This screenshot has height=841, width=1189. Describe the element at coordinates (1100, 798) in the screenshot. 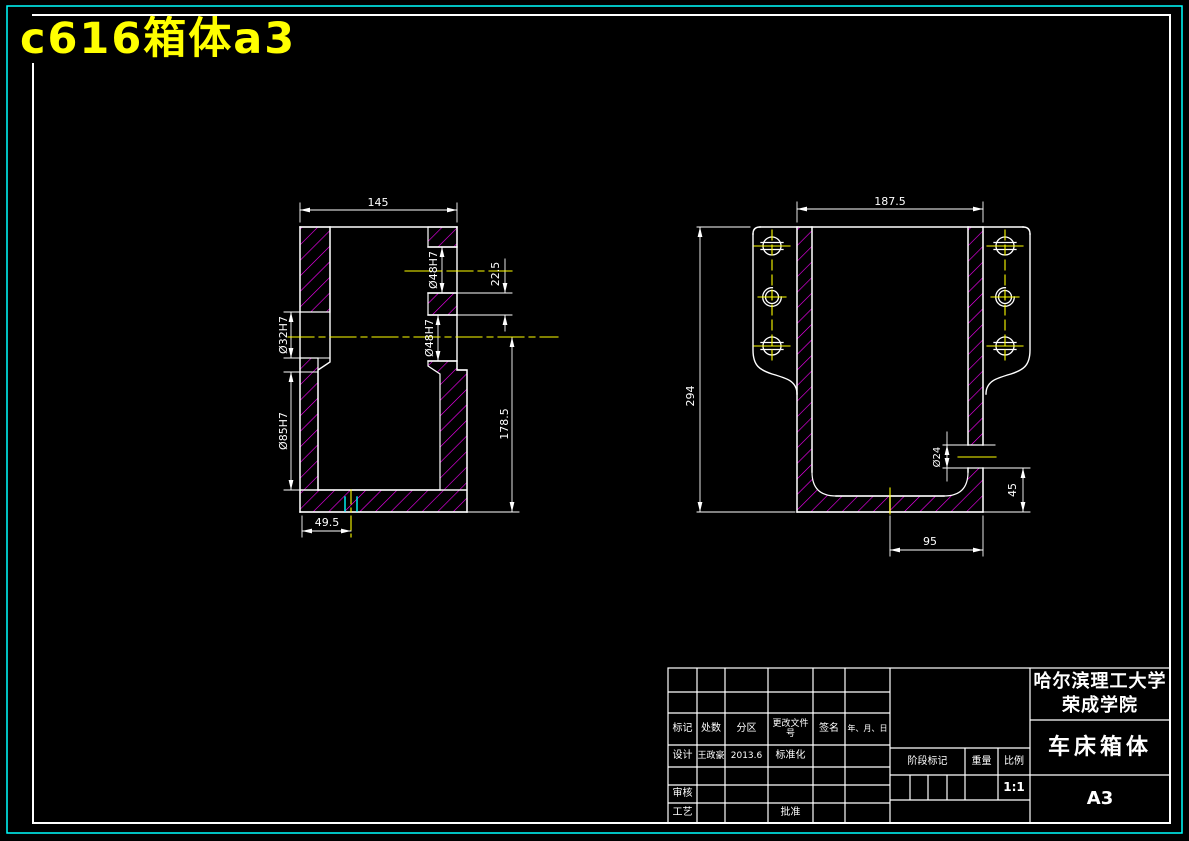

I see `tb-sheet-size: A3` at that location.